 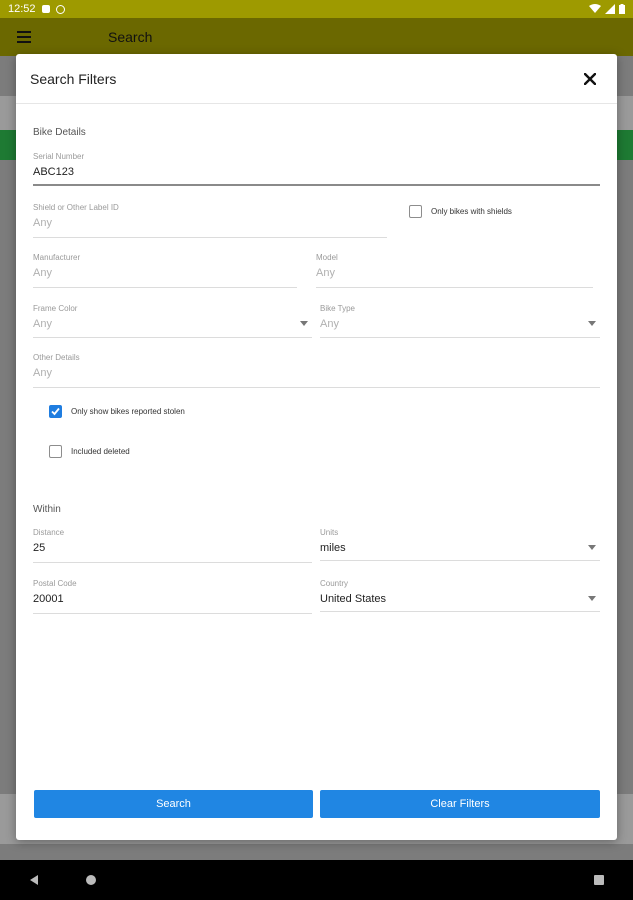 What do you see at coordinates (460, 560) in the screenshot?
I see `units-underline` at bounding box center [460, 560].